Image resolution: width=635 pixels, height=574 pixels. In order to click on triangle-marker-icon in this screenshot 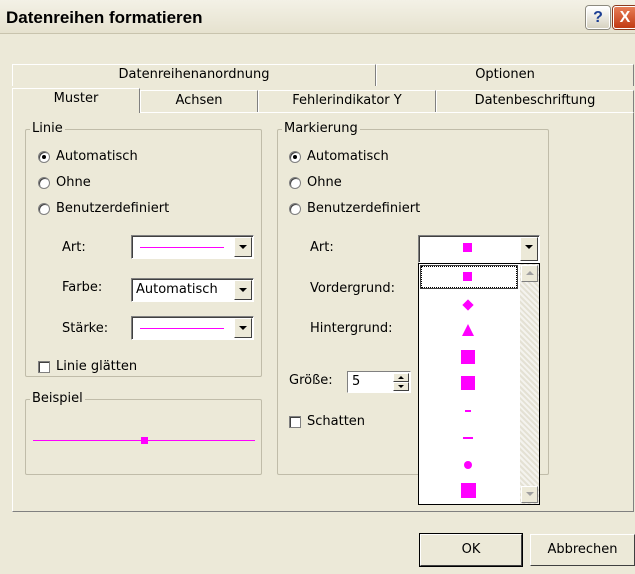, I will do `click(468, 330)`.